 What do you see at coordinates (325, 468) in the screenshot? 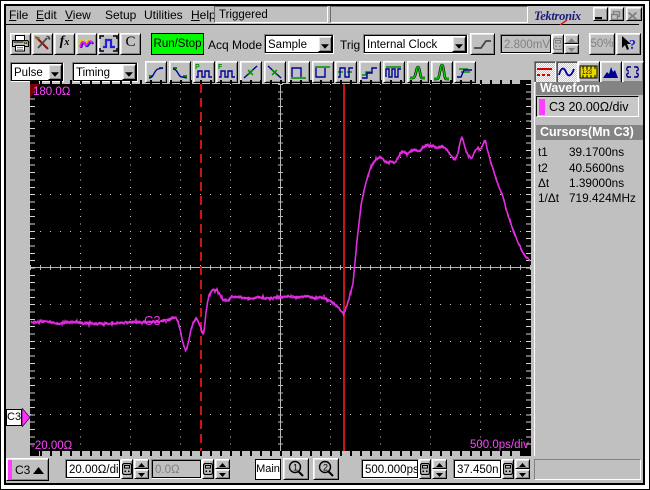
I see `svg-text: 2` at bounding box center [325, 468].